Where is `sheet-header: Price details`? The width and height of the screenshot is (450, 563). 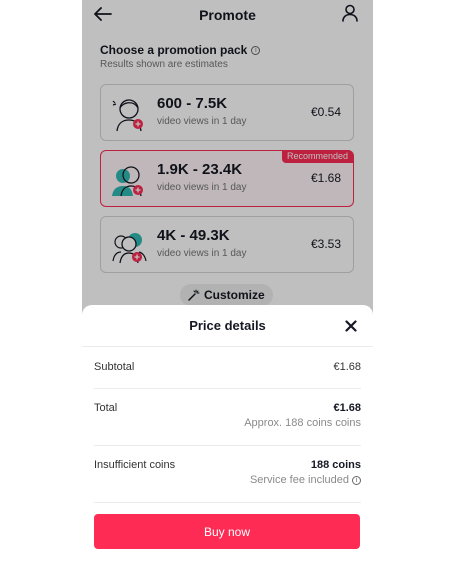 sheet-header: Price details is located at coordinates (227, 326).